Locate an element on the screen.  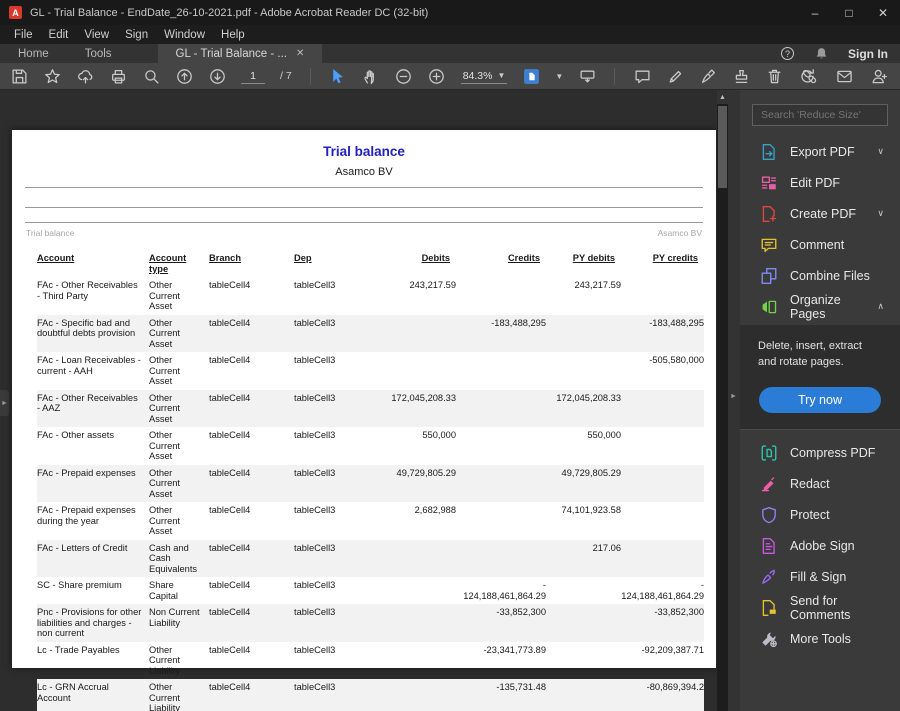
scroll-up-icon: ▲ is located at coordinates (722, 97).